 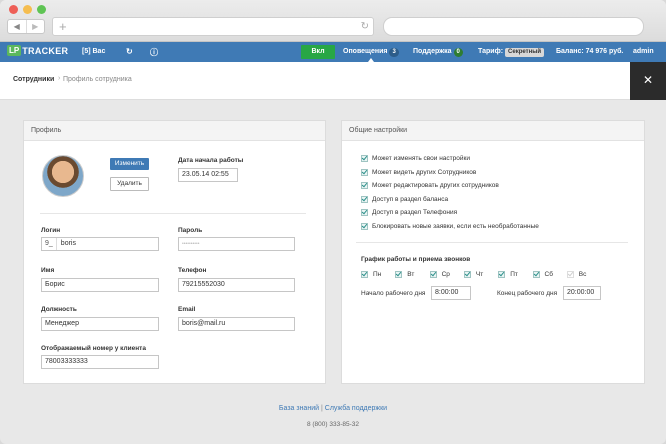 I want to click on workday-start-field: 8:00:00, so click(x=451, y=293).